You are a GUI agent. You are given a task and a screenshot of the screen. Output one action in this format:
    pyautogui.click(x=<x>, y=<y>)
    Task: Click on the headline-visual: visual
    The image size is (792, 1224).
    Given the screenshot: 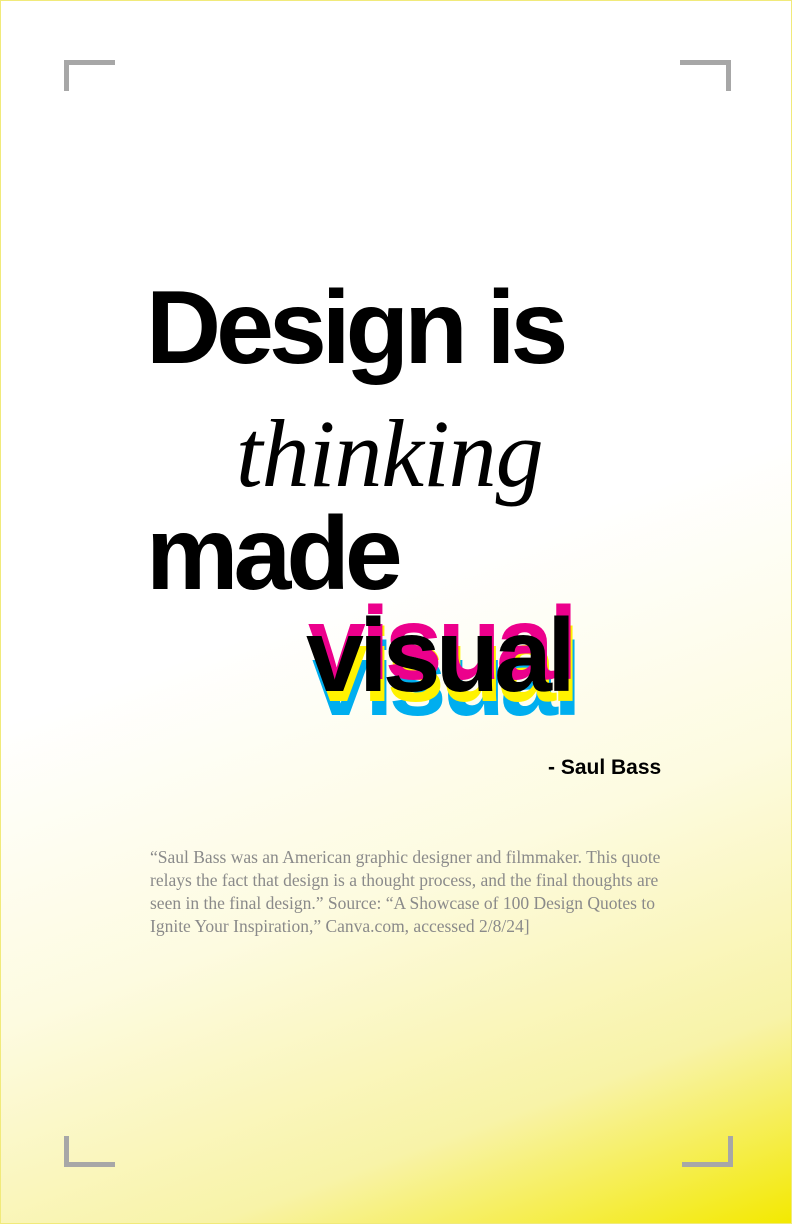 What is the action you would take?
    pyautogui.click(x=441, y=656)
    